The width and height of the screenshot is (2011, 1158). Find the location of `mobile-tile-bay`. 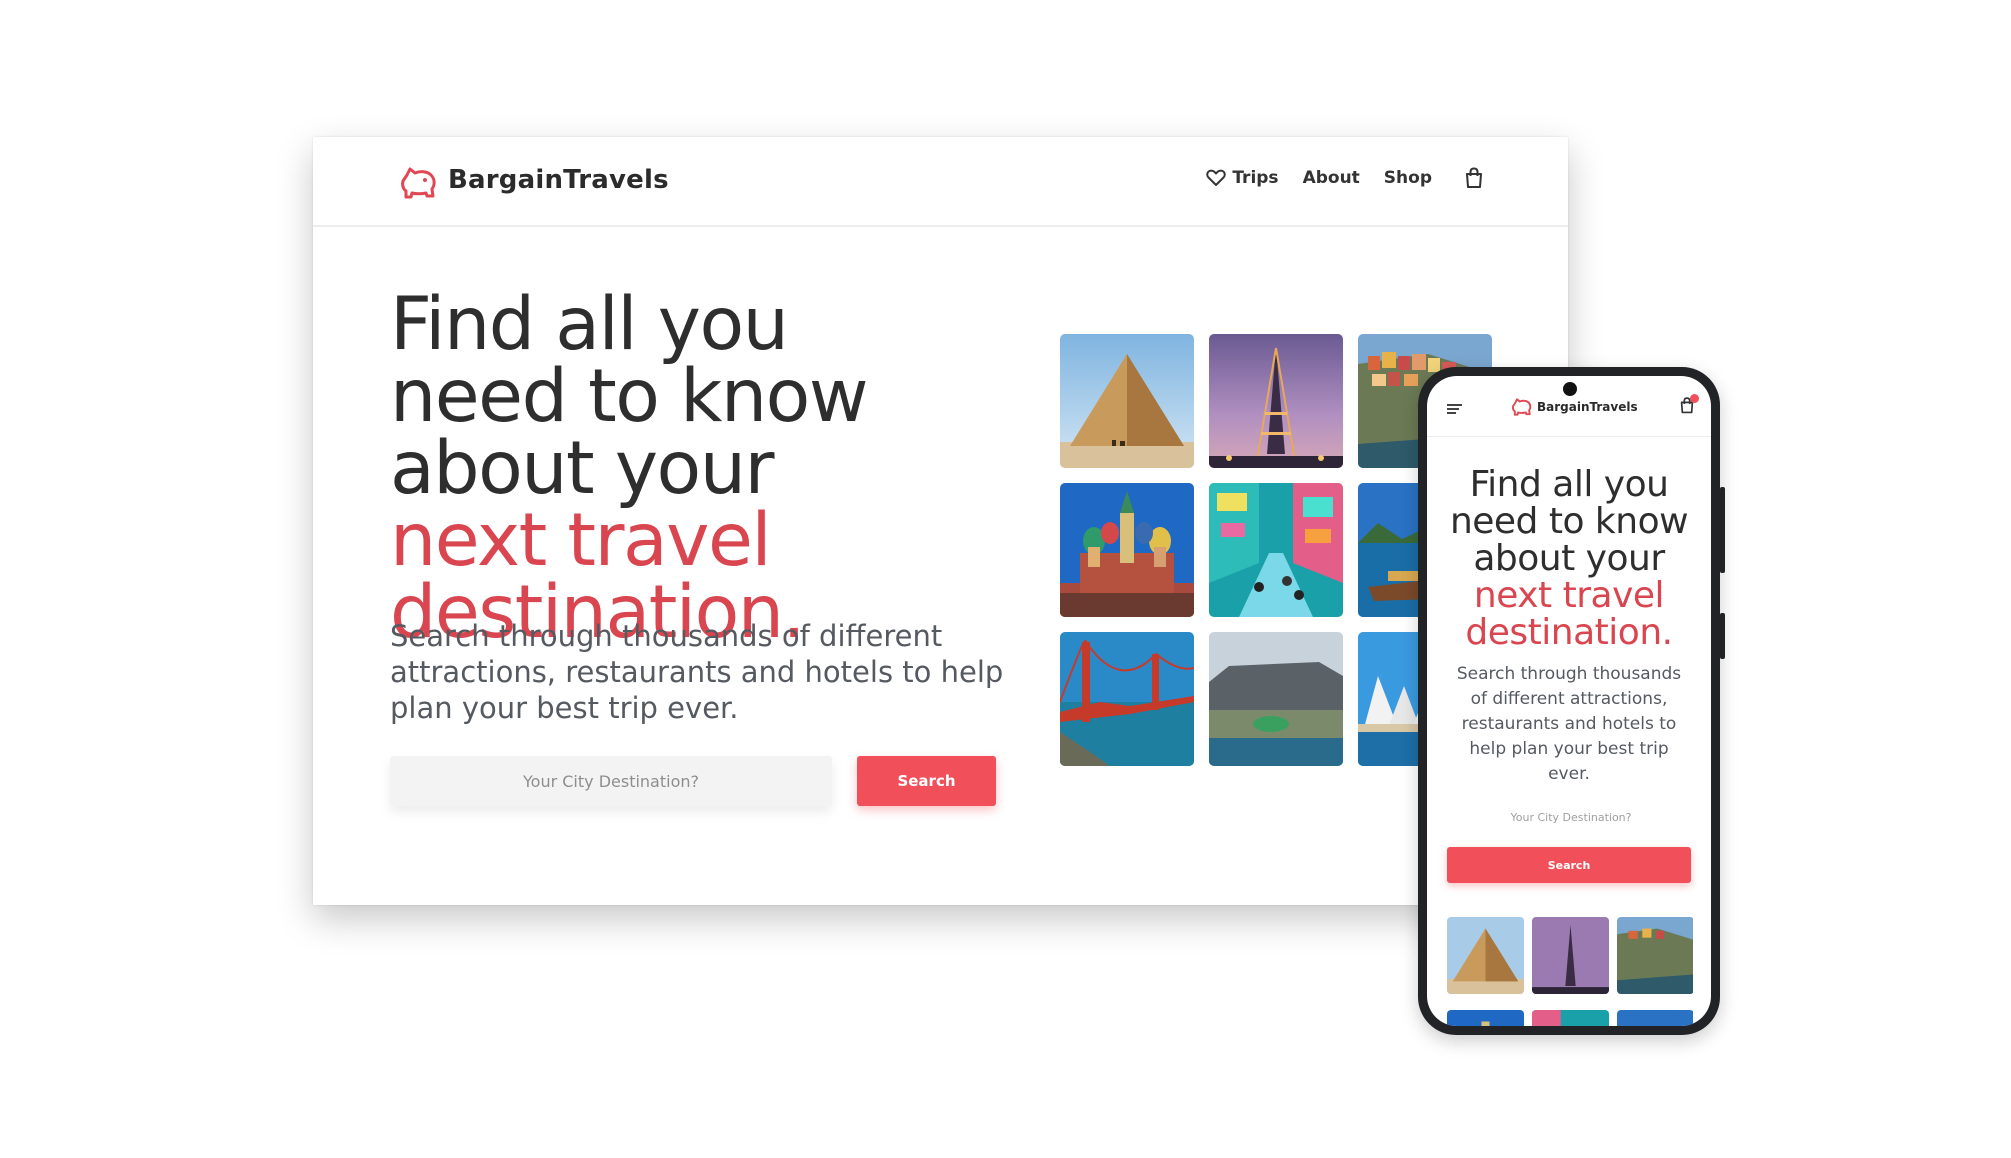

mobile-tile-bay is located at coordinates (1655, 1018).